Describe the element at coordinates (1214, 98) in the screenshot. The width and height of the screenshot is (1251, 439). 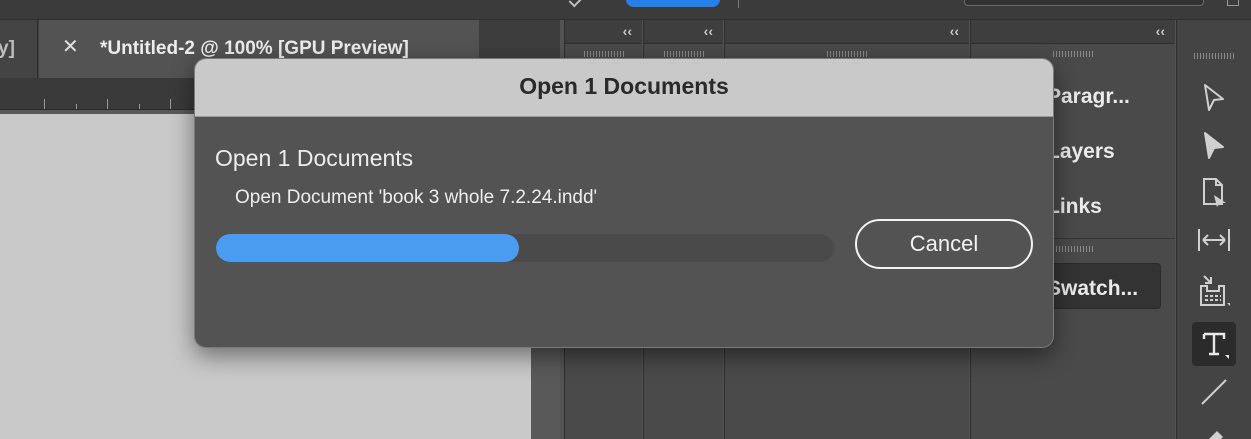
I see `selection-tool-icon` at that location.